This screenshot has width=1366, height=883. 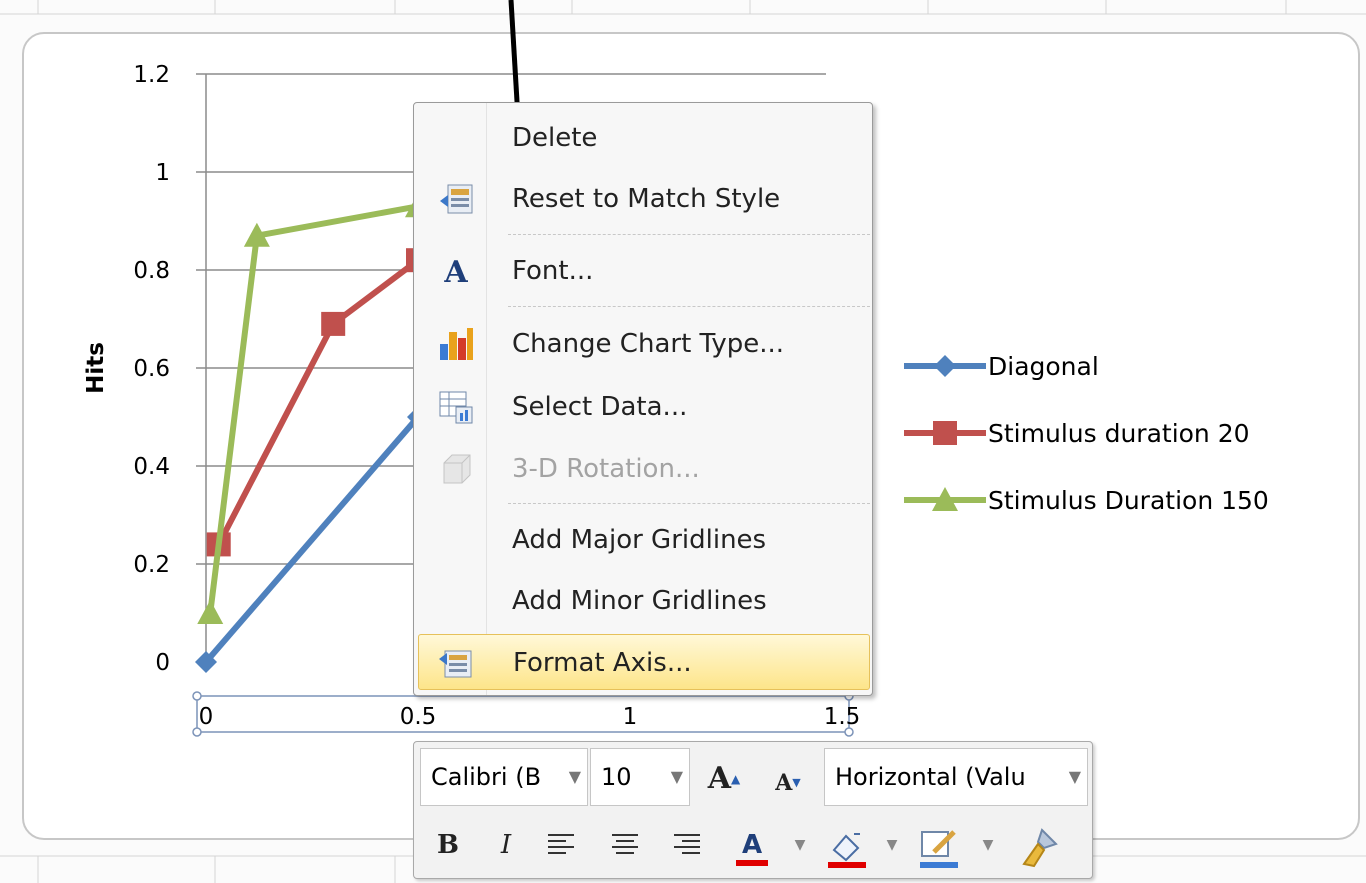 I want to click on font-color-button: A, so click(x=752, y=845).